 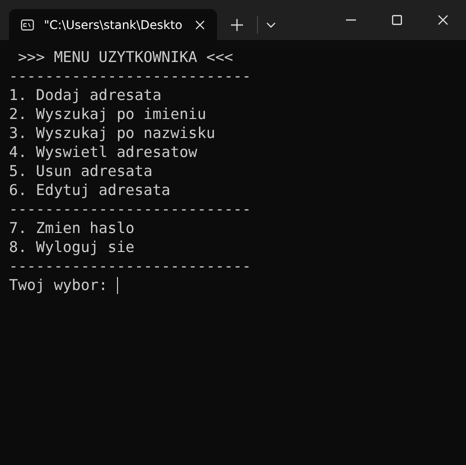 I want to click on tab-title: "C:\Users\stank\Deskto, so click(x=113, y=25).